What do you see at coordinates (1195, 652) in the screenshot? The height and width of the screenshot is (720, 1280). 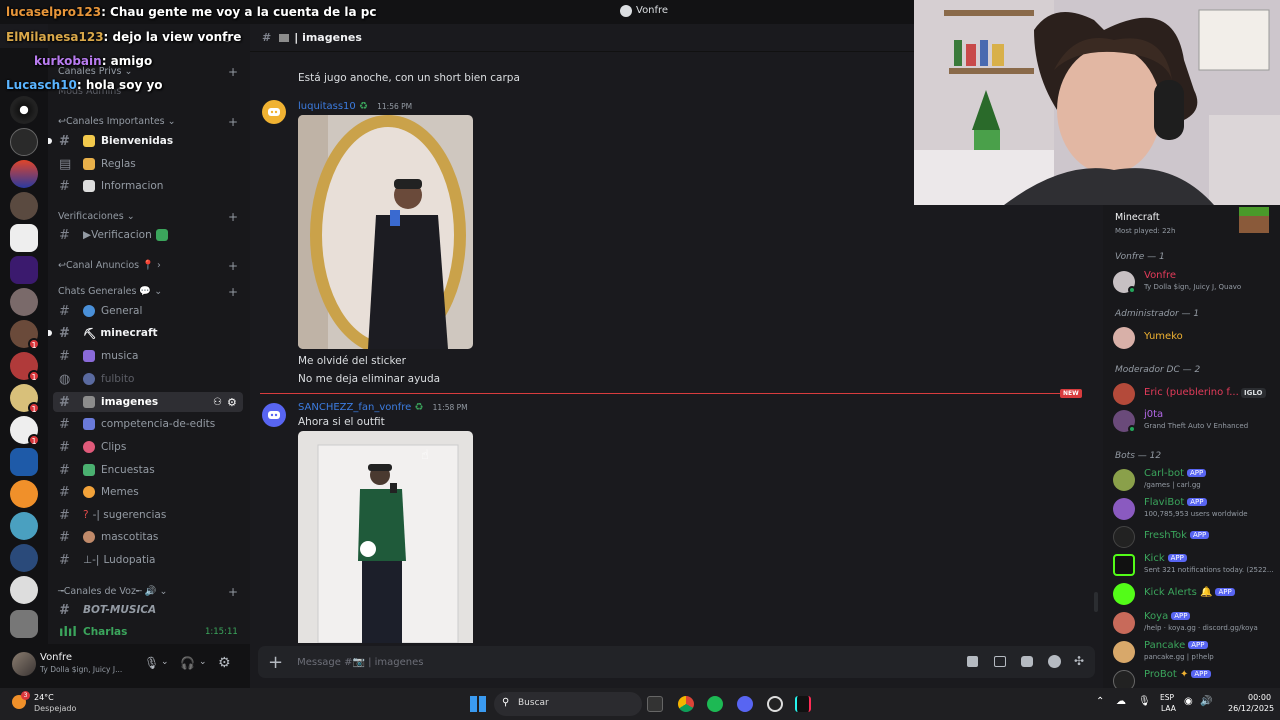 I see `member-item: Pancake APP pancake.gg | p!help` at bounding box center [1195, 652].